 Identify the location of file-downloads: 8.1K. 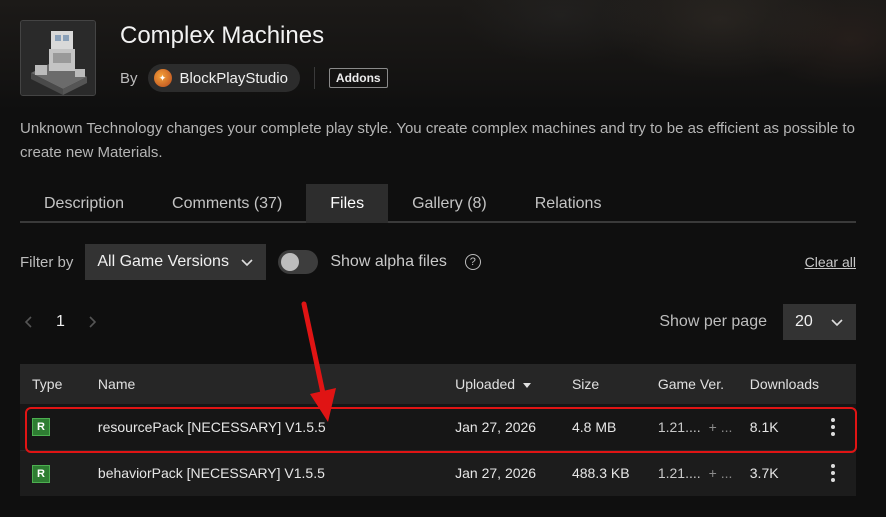
(778, 427).